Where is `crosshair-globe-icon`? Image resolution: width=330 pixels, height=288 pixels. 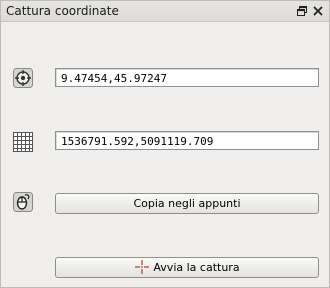 crosshair-globe-icon is located at coordinates (23, 78).